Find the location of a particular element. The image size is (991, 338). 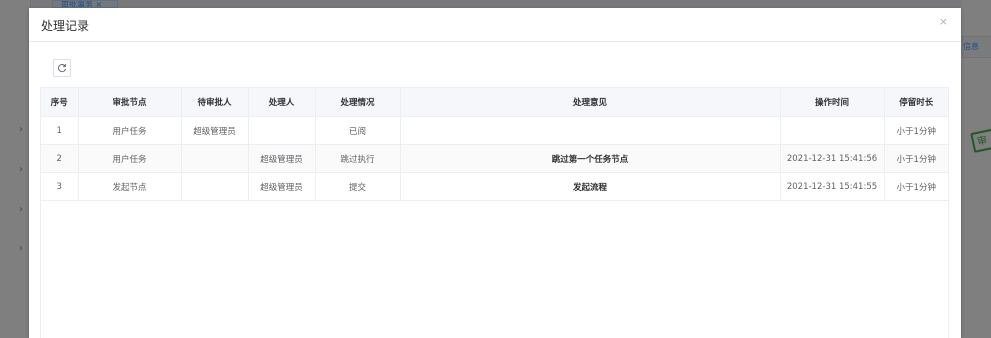

table-row: 1 用户任务 超级管理员 已阅 小于1分钟 is located at coordinates (494, 130).